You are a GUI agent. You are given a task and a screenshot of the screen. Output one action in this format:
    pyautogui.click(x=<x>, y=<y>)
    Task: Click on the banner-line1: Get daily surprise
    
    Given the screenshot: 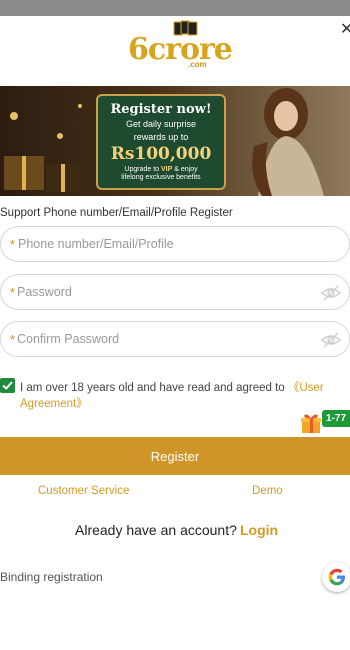 What is the action you would take?
    pyautogui.click(x=161, y=124)
    